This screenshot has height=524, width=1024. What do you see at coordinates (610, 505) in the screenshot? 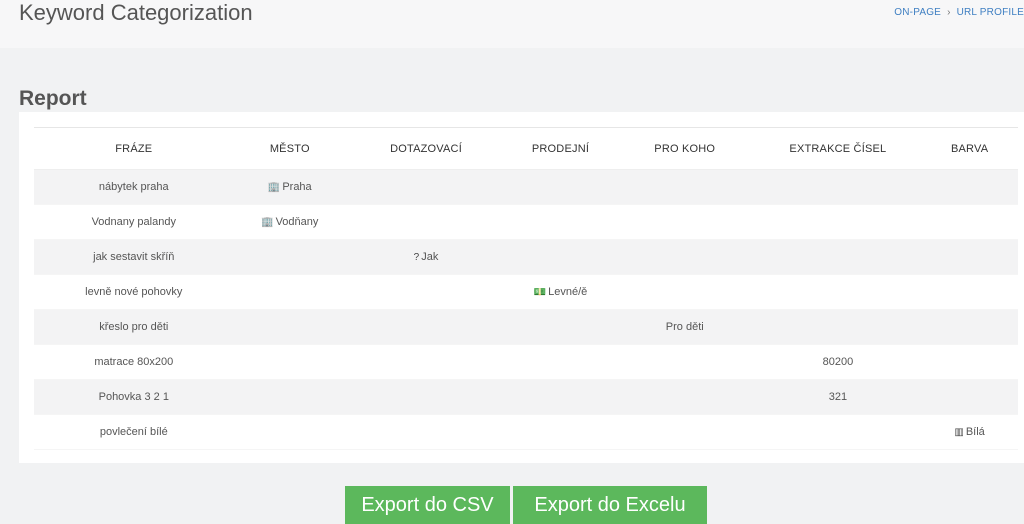
I see `export-excel-button: Export do Excelu` at bounding box center [610, 505].